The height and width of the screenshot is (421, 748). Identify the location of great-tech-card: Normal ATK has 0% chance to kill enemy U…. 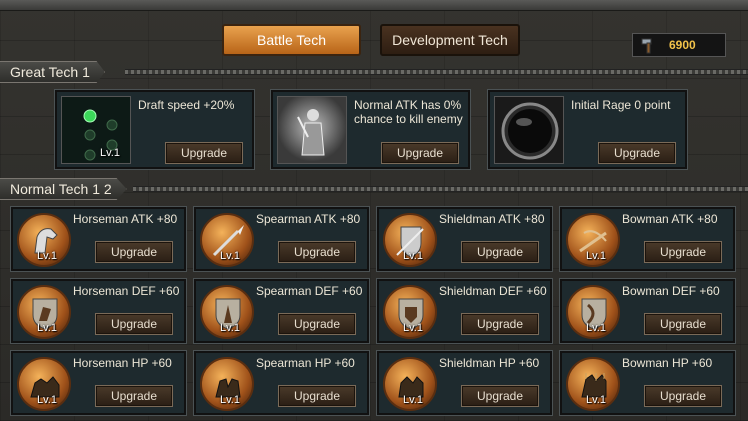
(370, 129).